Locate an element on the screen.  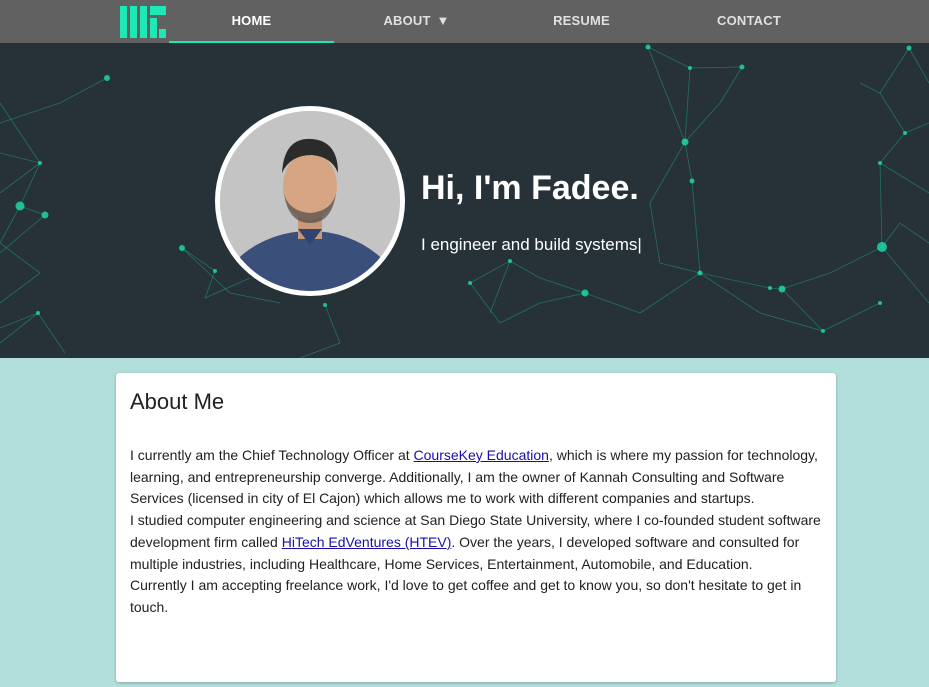
profile-photo is located at coordinates (310, 201).